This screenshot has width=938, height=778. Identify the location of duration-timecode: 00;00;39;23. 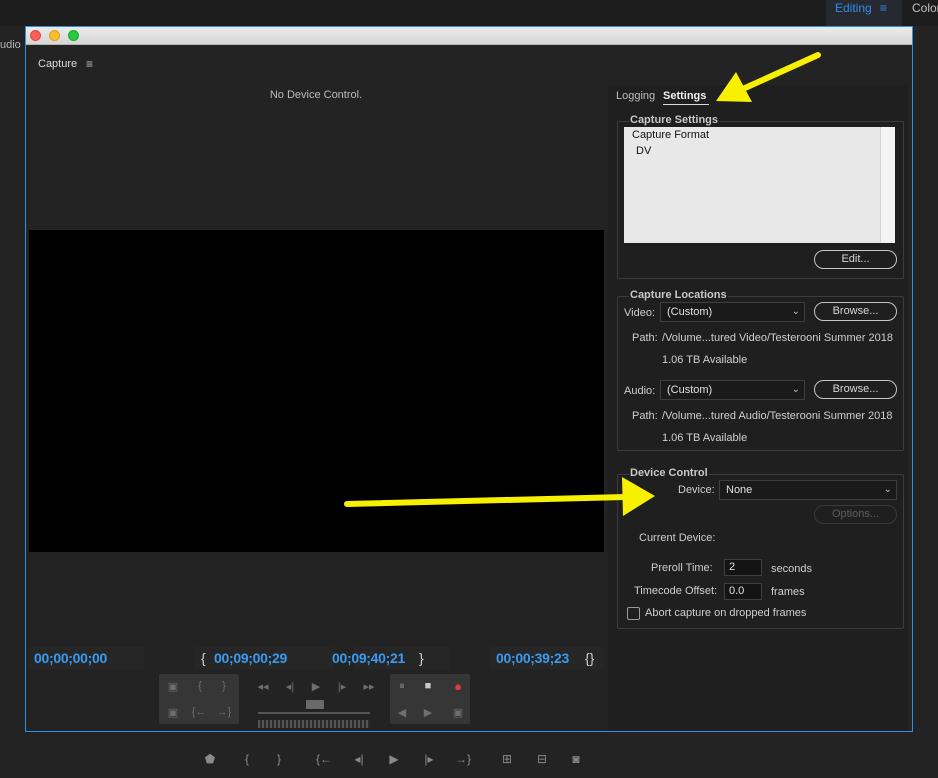
(532, 658).